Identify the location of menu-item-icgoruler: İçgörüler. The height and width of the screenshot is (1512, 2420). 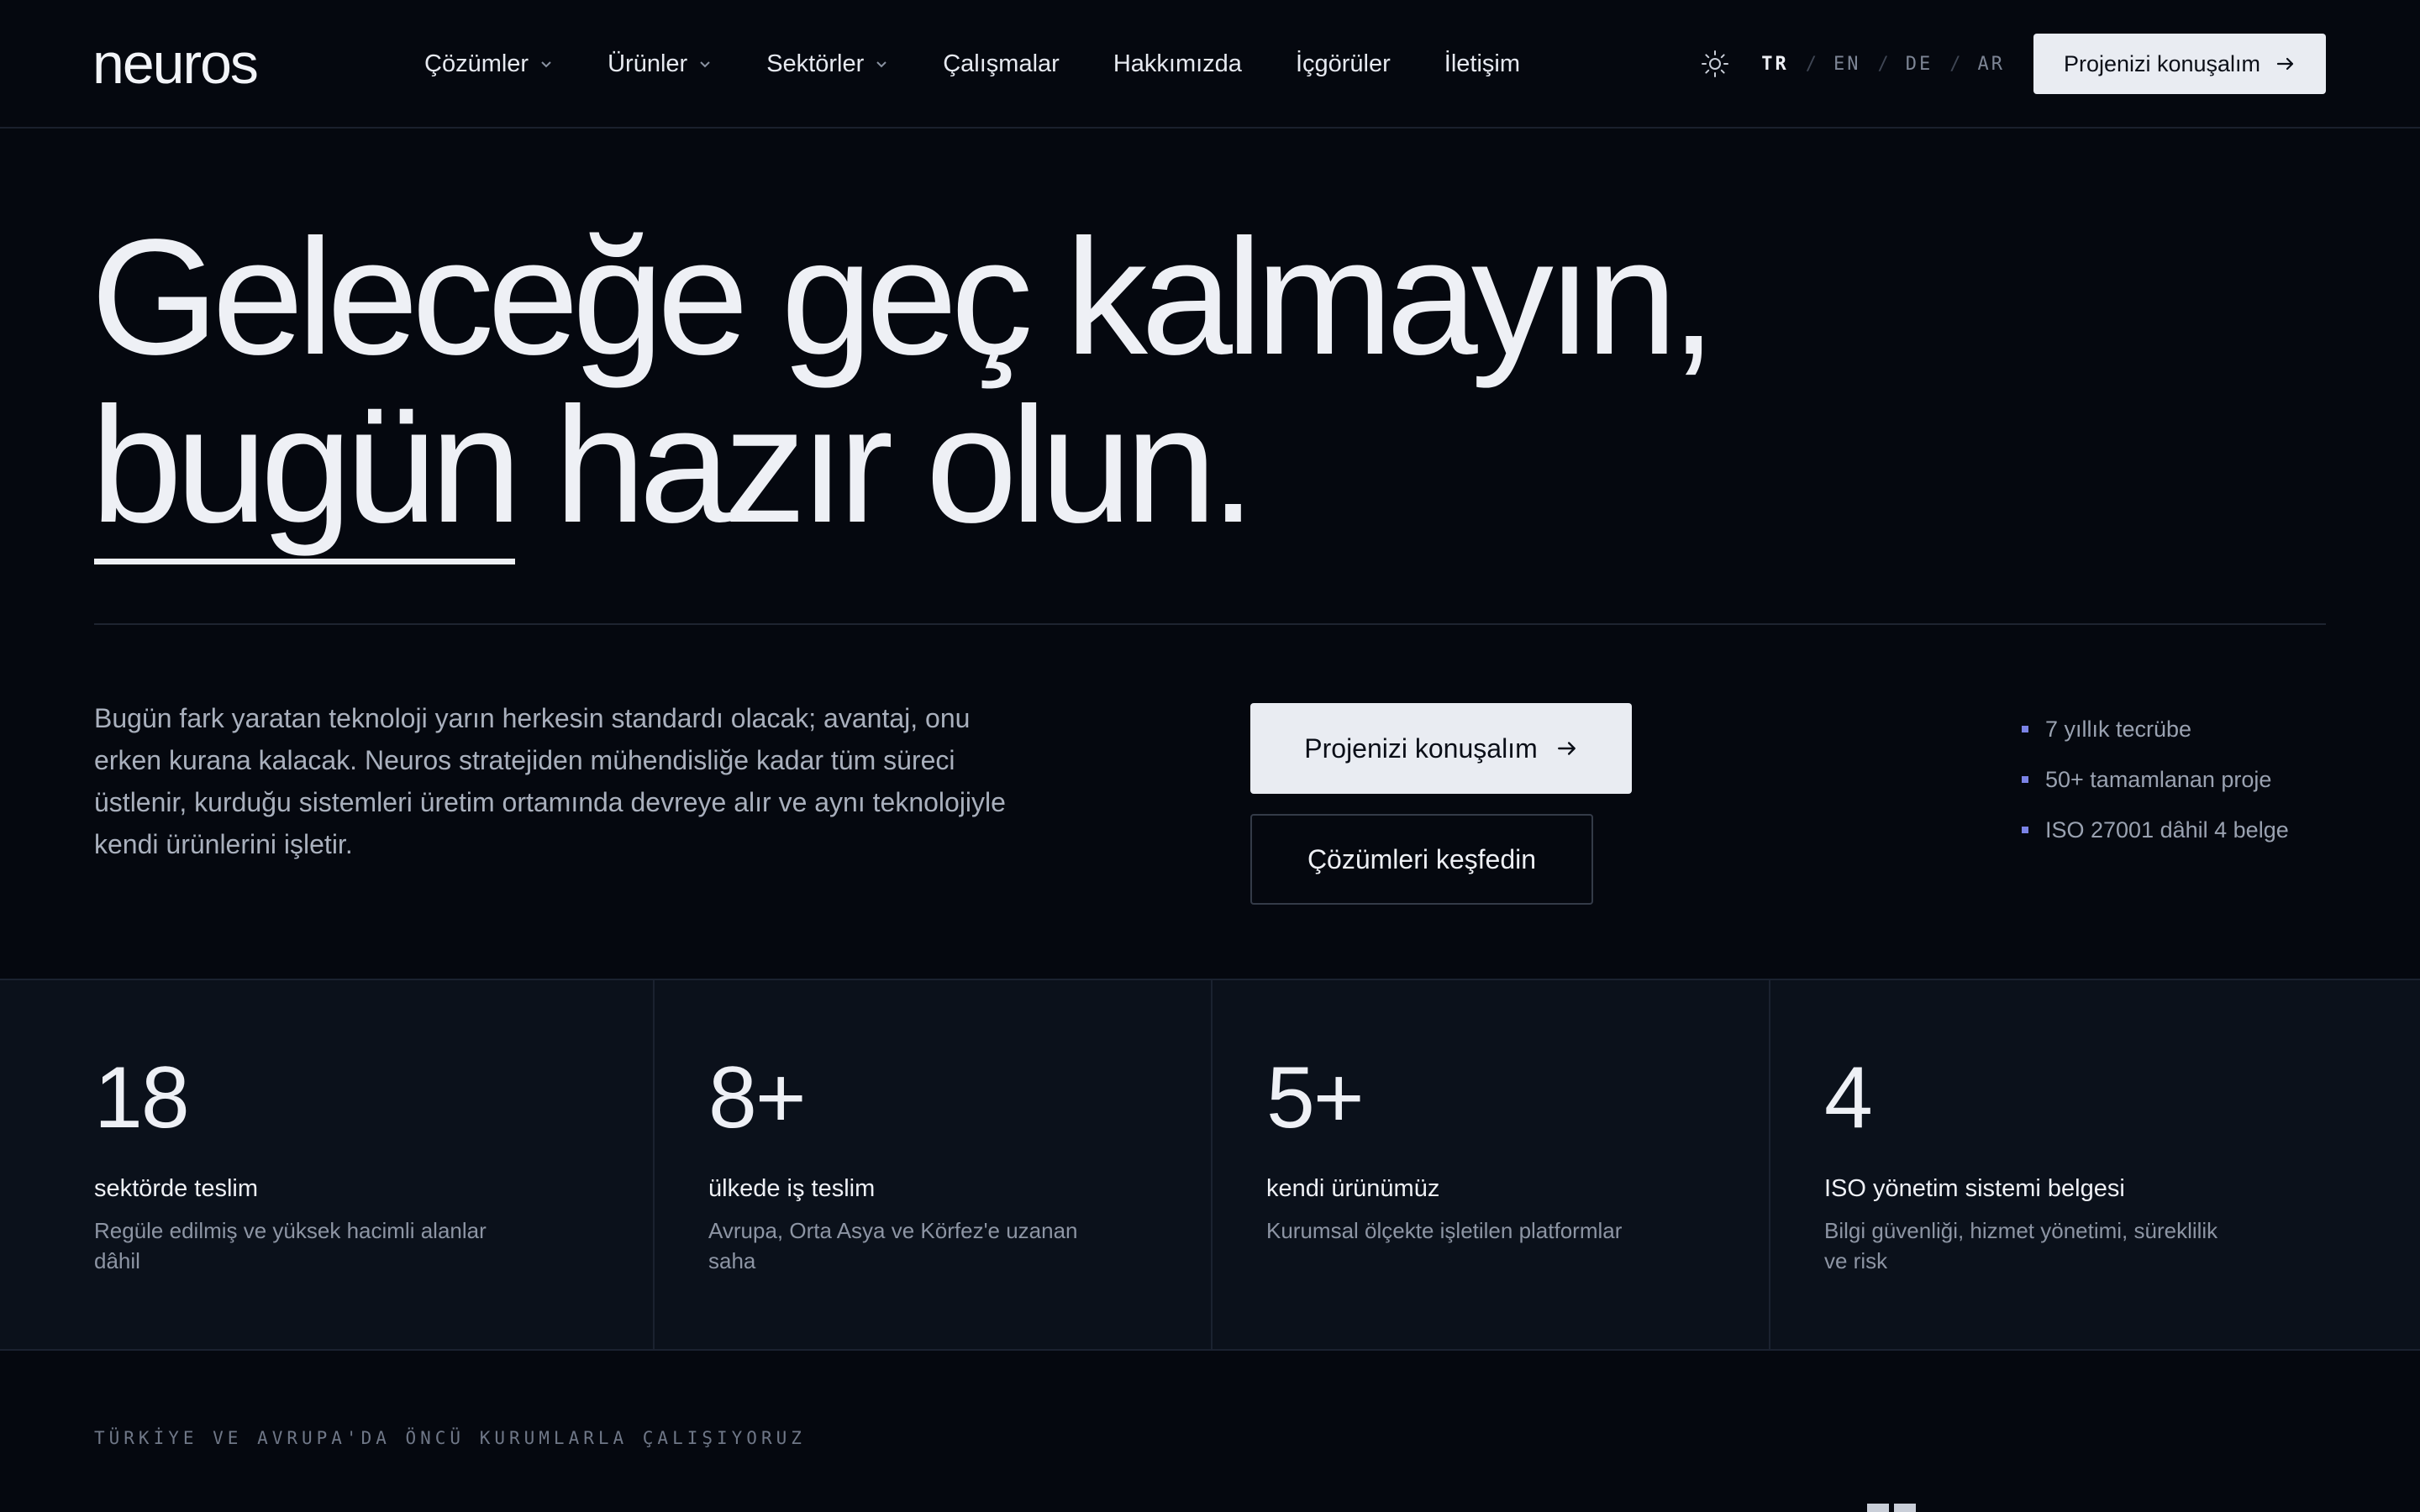
(1344, 64).